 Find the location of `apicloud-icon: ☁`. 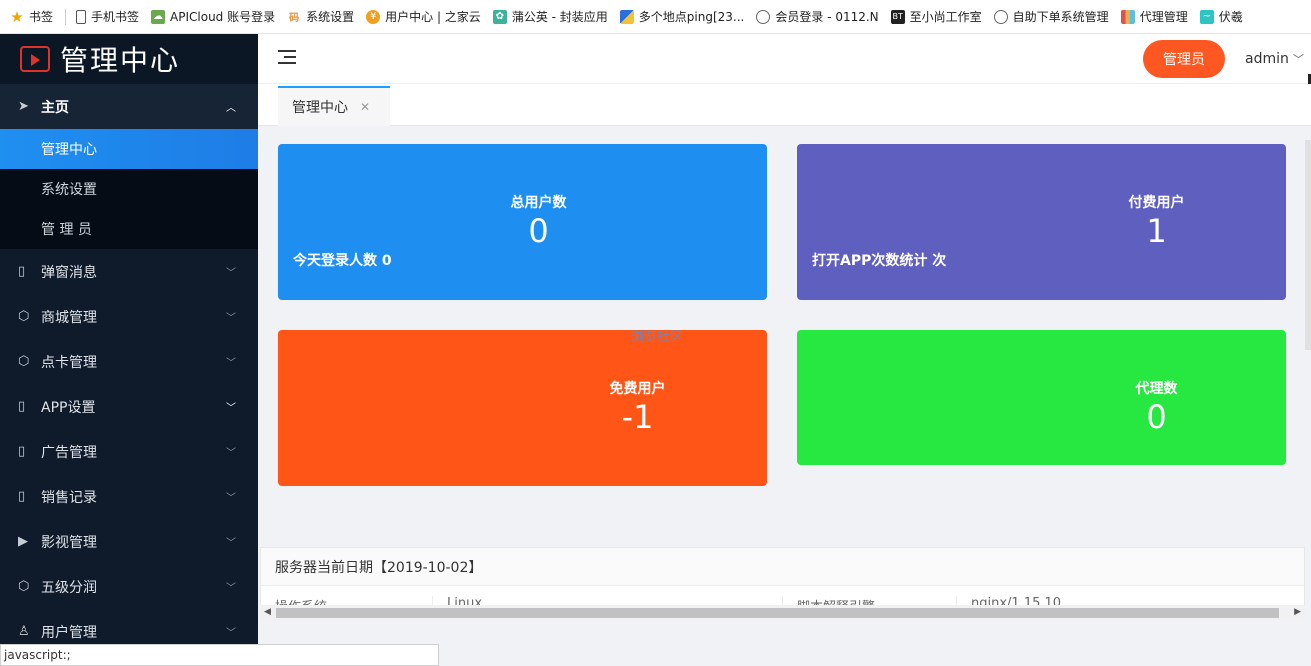

apicloud-icon: ☁ is located at coordinates (158, 16).